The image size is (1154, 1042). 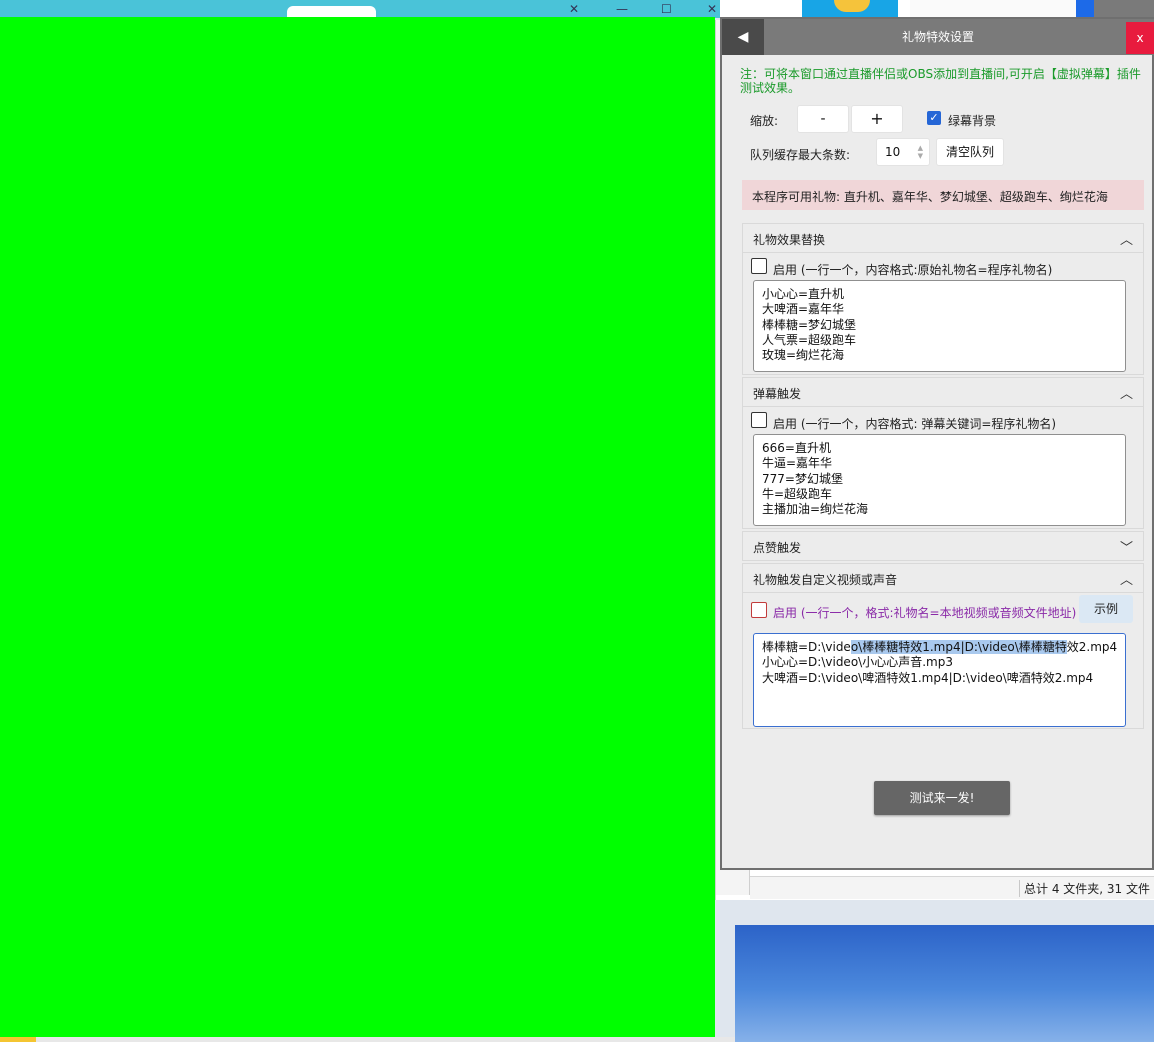 What do you see at coordinates (1092, 647) in the screenshot?
I see `text-line-part: 效2.mp4` at bounding box center [1092, 647].